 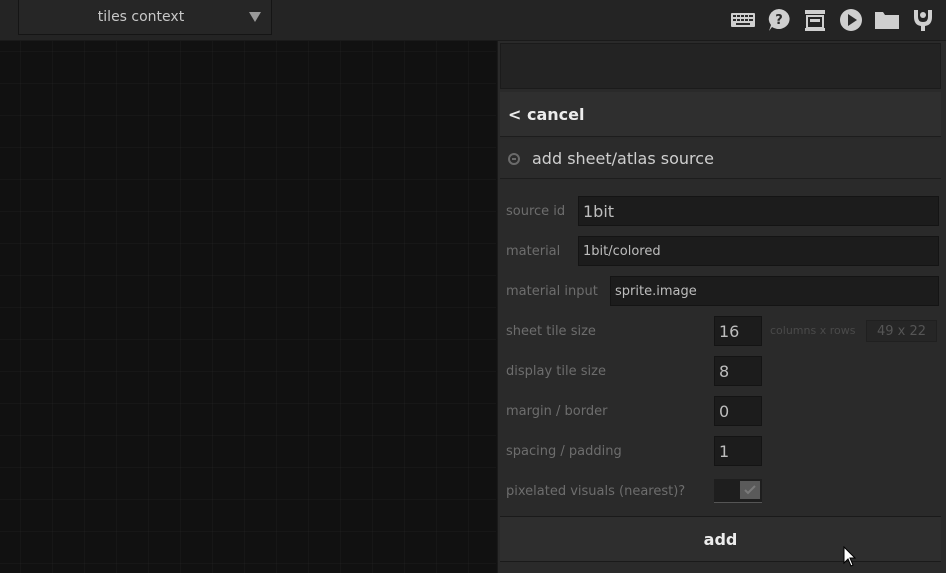 I want to click on margin-border-label: margin / border, so click(x=557, y=411).